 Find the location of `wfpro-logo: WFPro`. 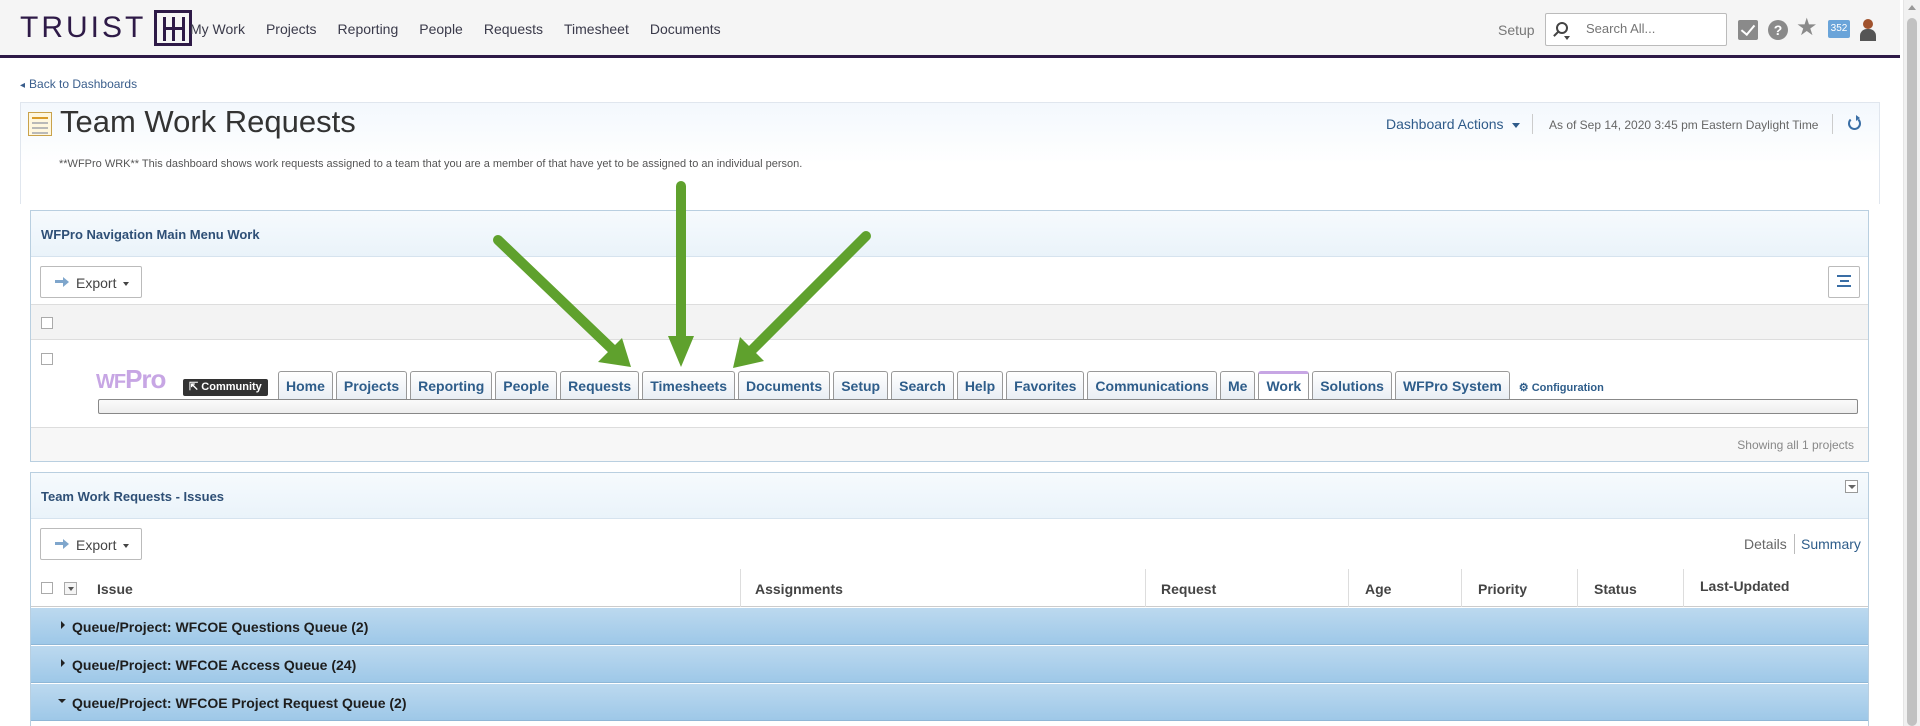

wfpro-logo: WFPro is located at coordinates (131, 379).